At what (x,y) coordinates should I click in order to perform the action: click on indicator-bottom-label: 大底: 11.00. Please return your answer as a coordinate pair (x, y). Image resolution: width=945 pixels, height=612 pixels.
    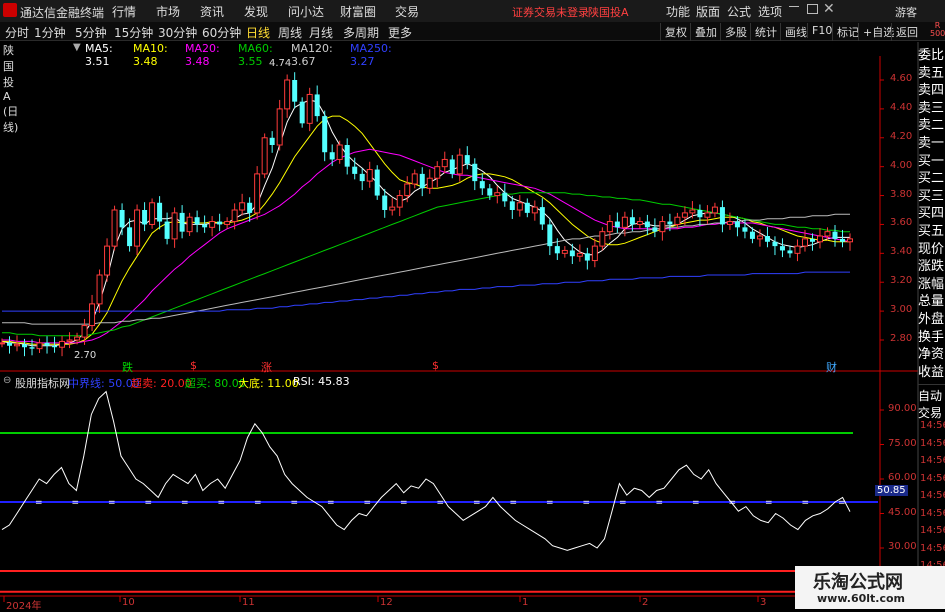
    Looking at the image, I should click on (268, 383).